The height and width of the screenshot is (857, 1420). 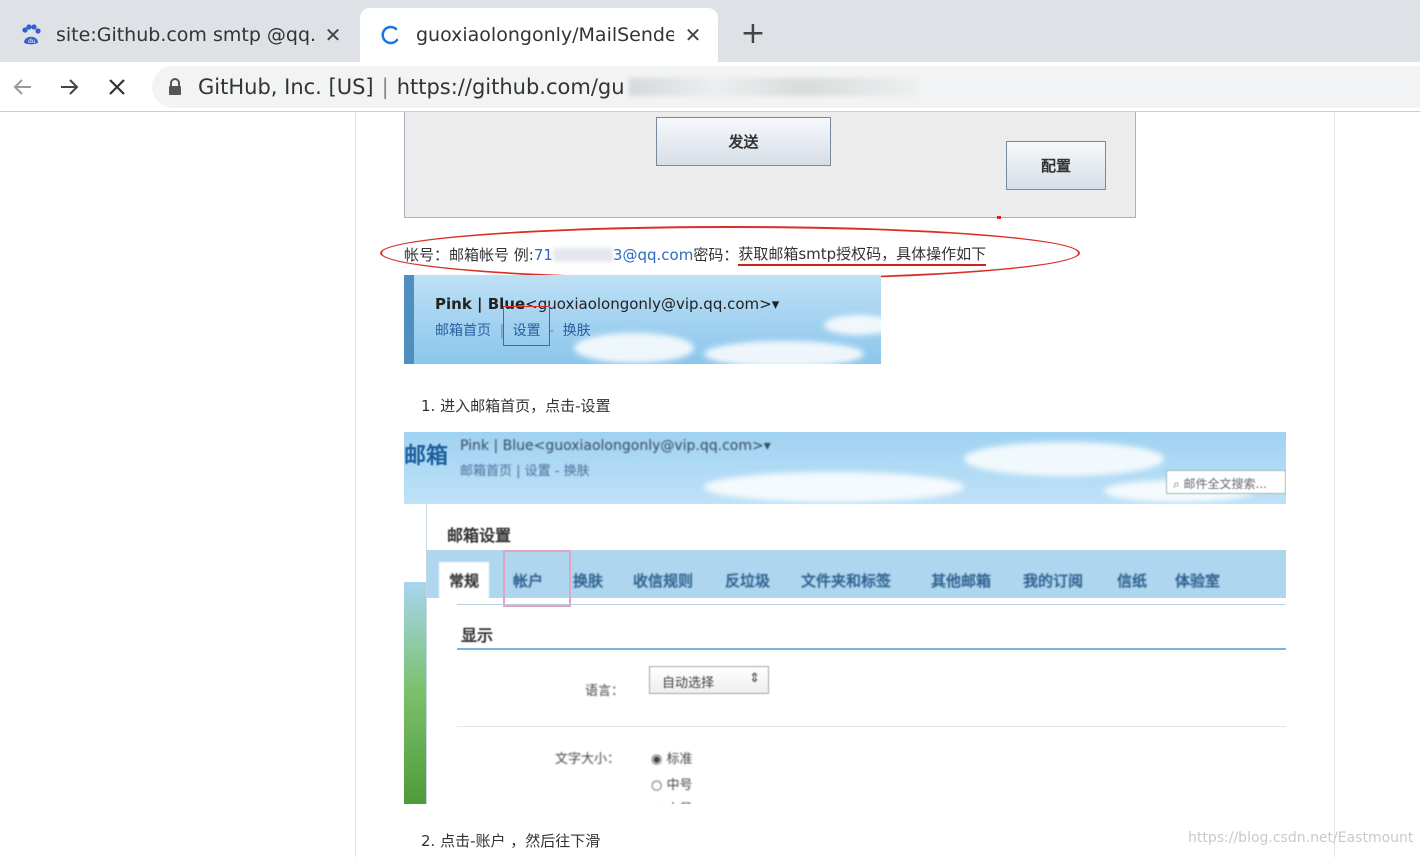 I want to click on settings-highlight-box, so click(x=526, y=326).